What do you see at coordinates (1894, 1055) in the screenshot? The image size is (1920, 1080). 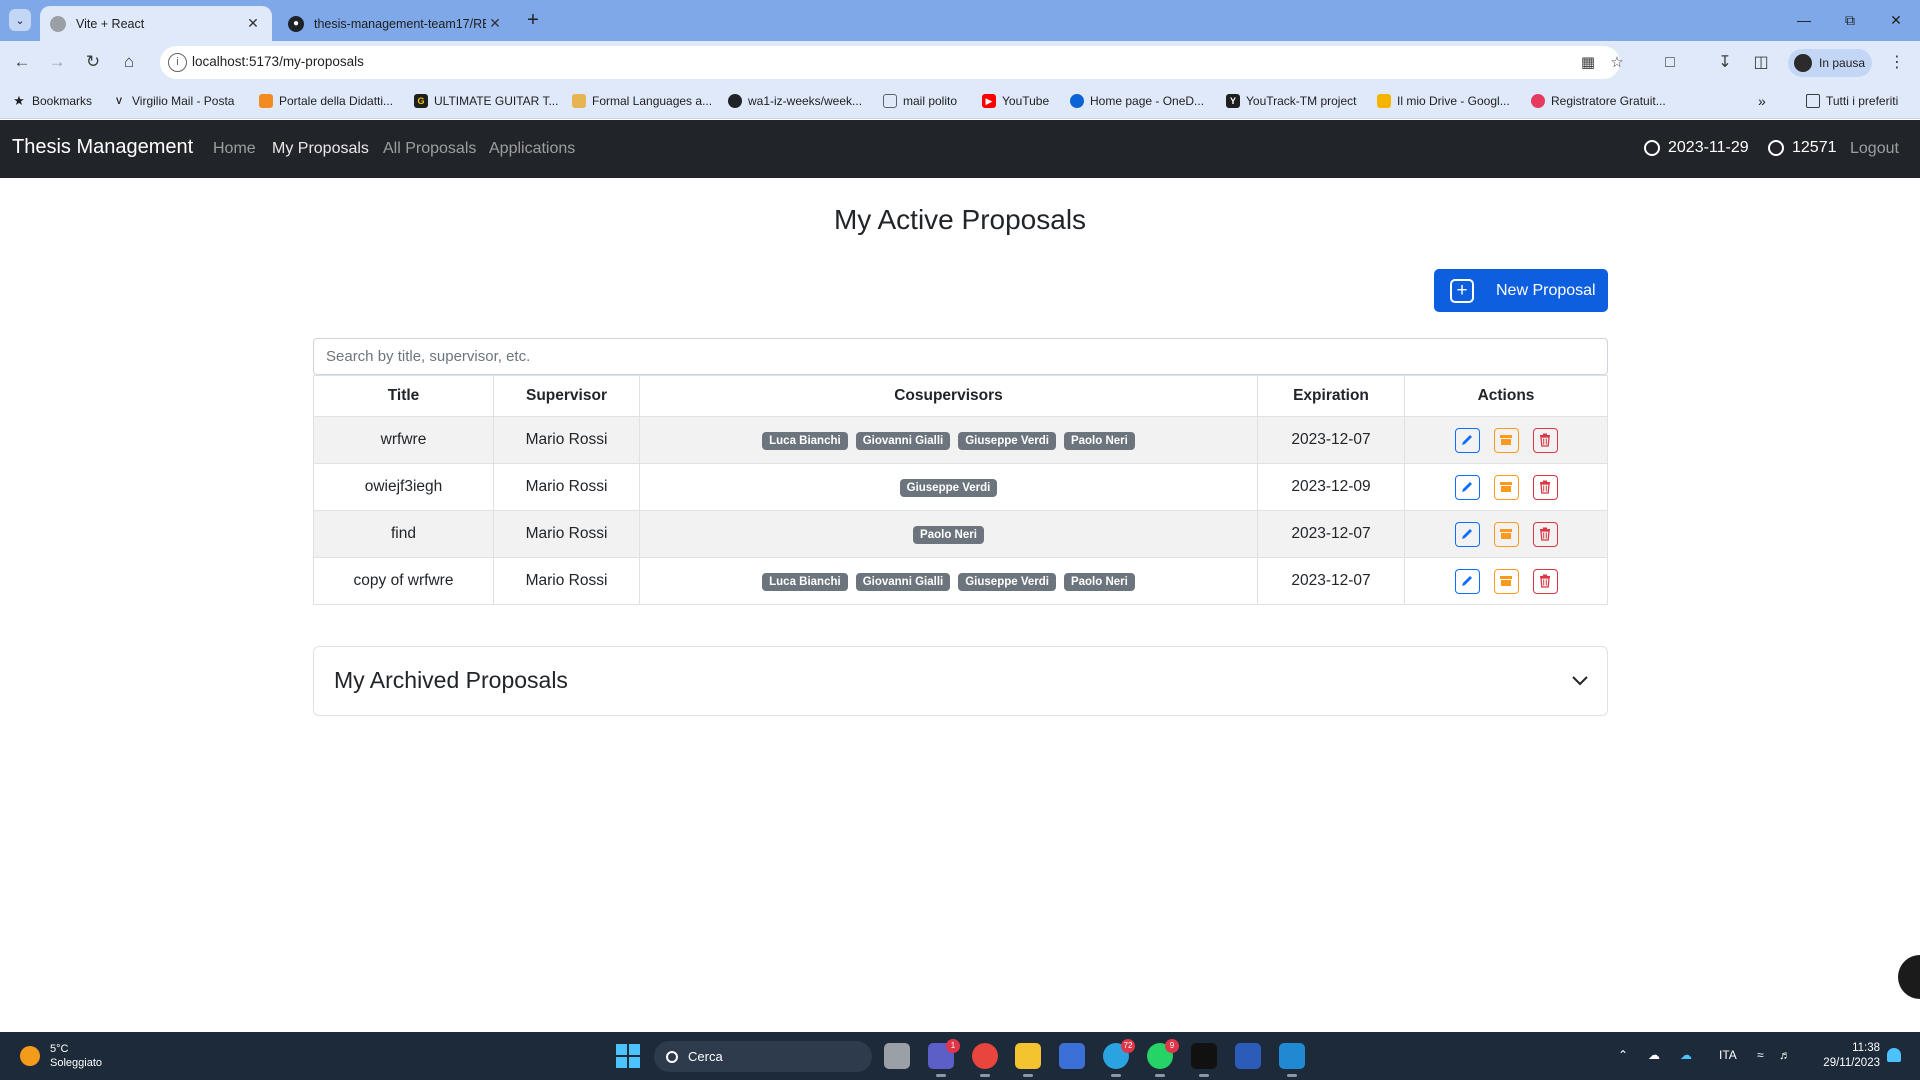 I see `notification-bell-icon` at bounding box center [1894, 1055].